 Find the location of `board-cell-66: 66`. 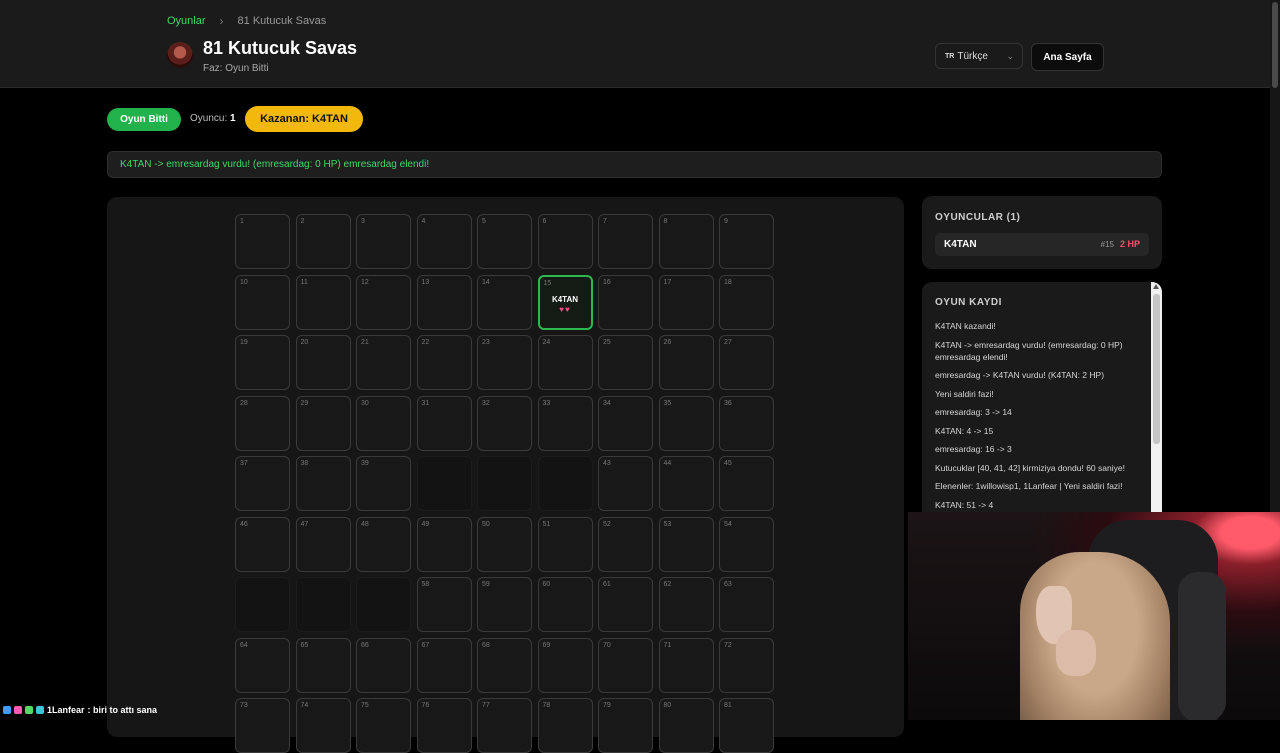

board-cell-66: 66 is located at coordinates (383, 665).